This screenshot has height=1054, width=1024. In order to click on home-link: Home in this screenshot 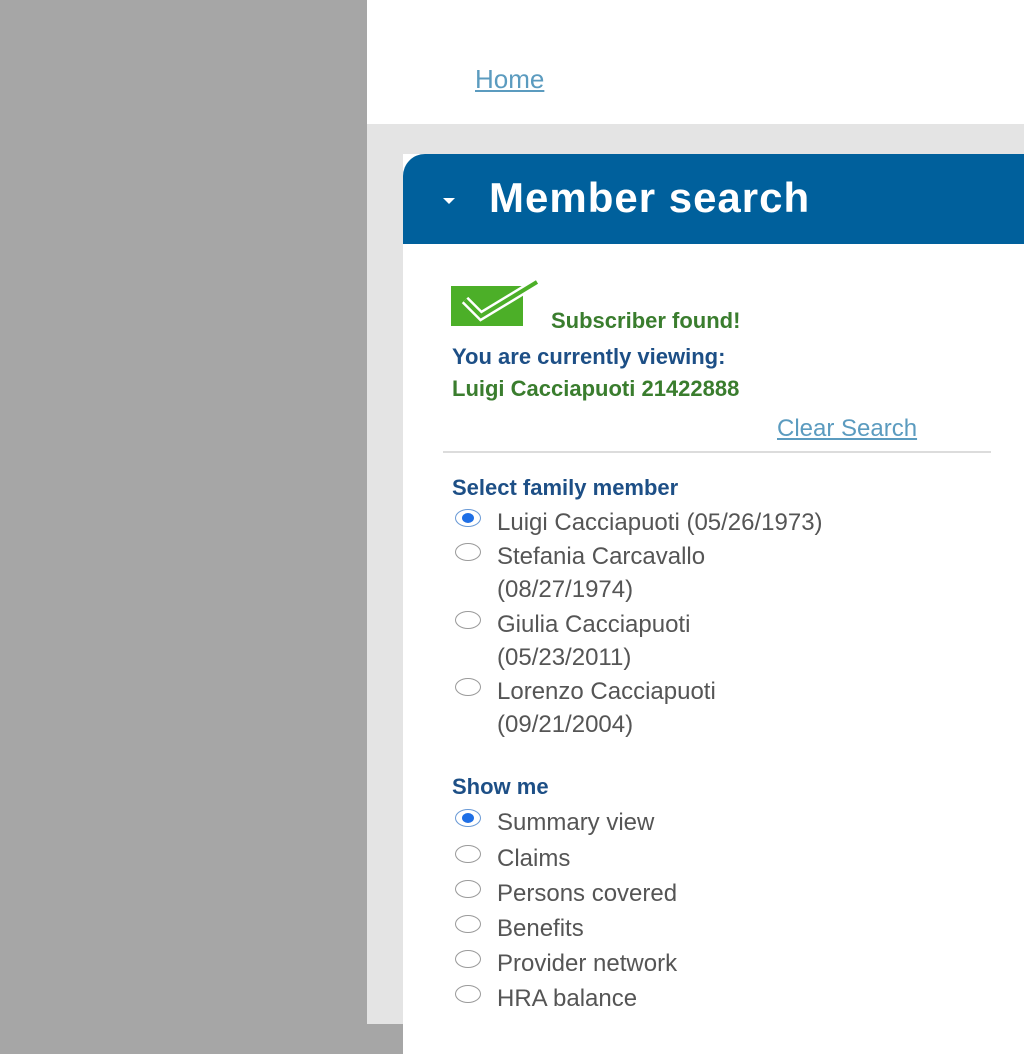, I will do `click(509, 79)`.